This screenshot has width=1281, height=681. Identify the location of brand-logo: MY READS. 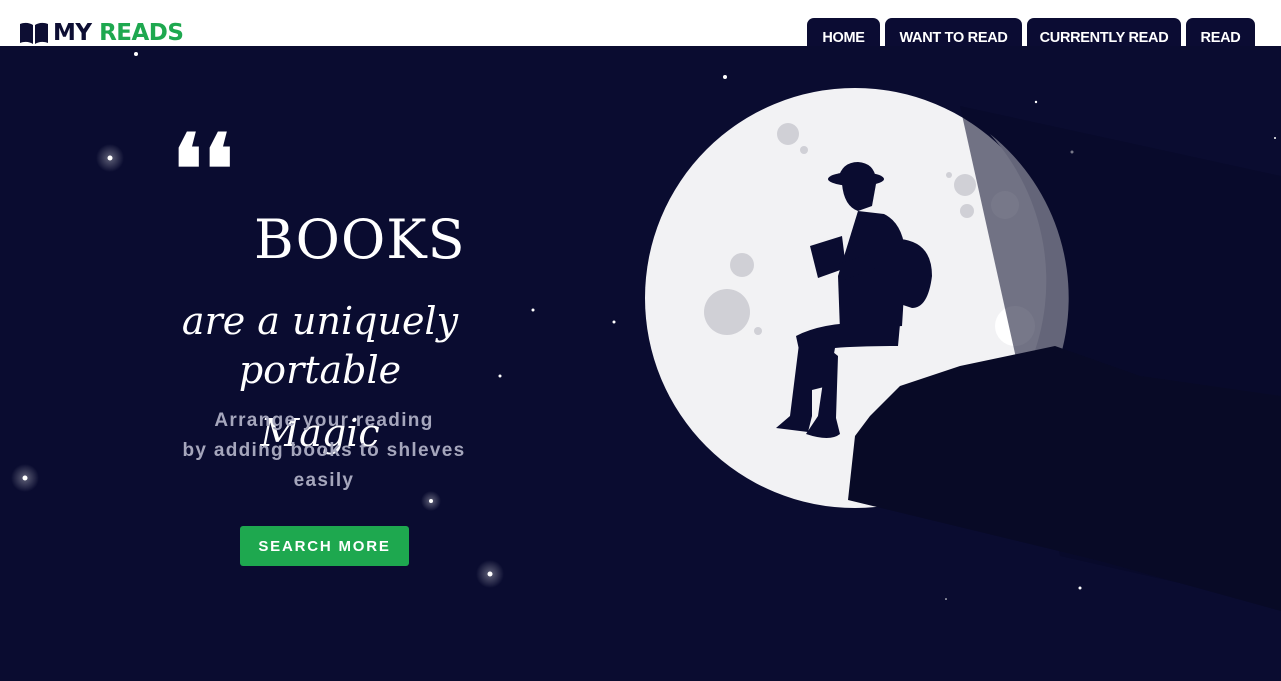
(101, 33).